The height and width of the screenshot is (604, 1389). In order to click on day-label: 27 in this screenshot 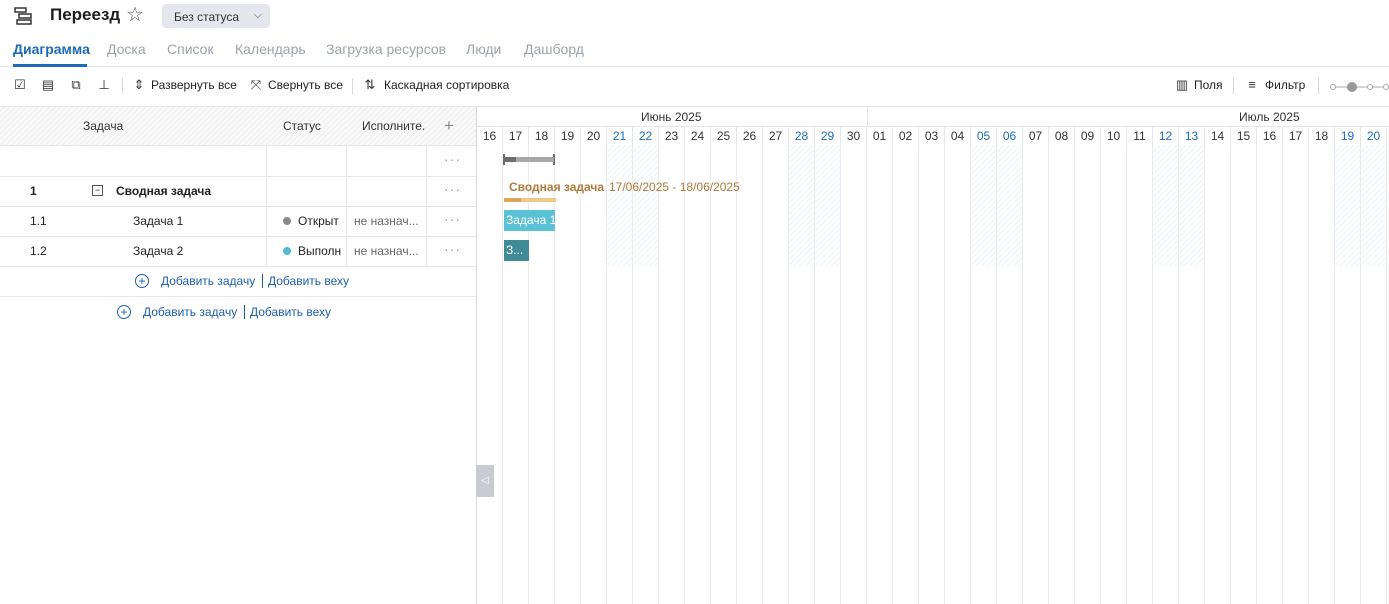, I will do `click(776, 136)`.